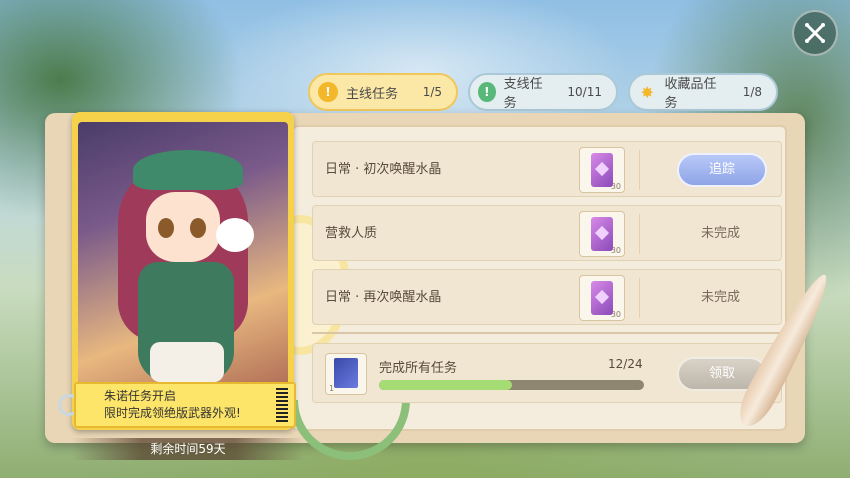 This screenshot has height=478, width=850. Describe the element at coordinates (282, 406) in the screenshot. I see `barcode-icon` at that location.